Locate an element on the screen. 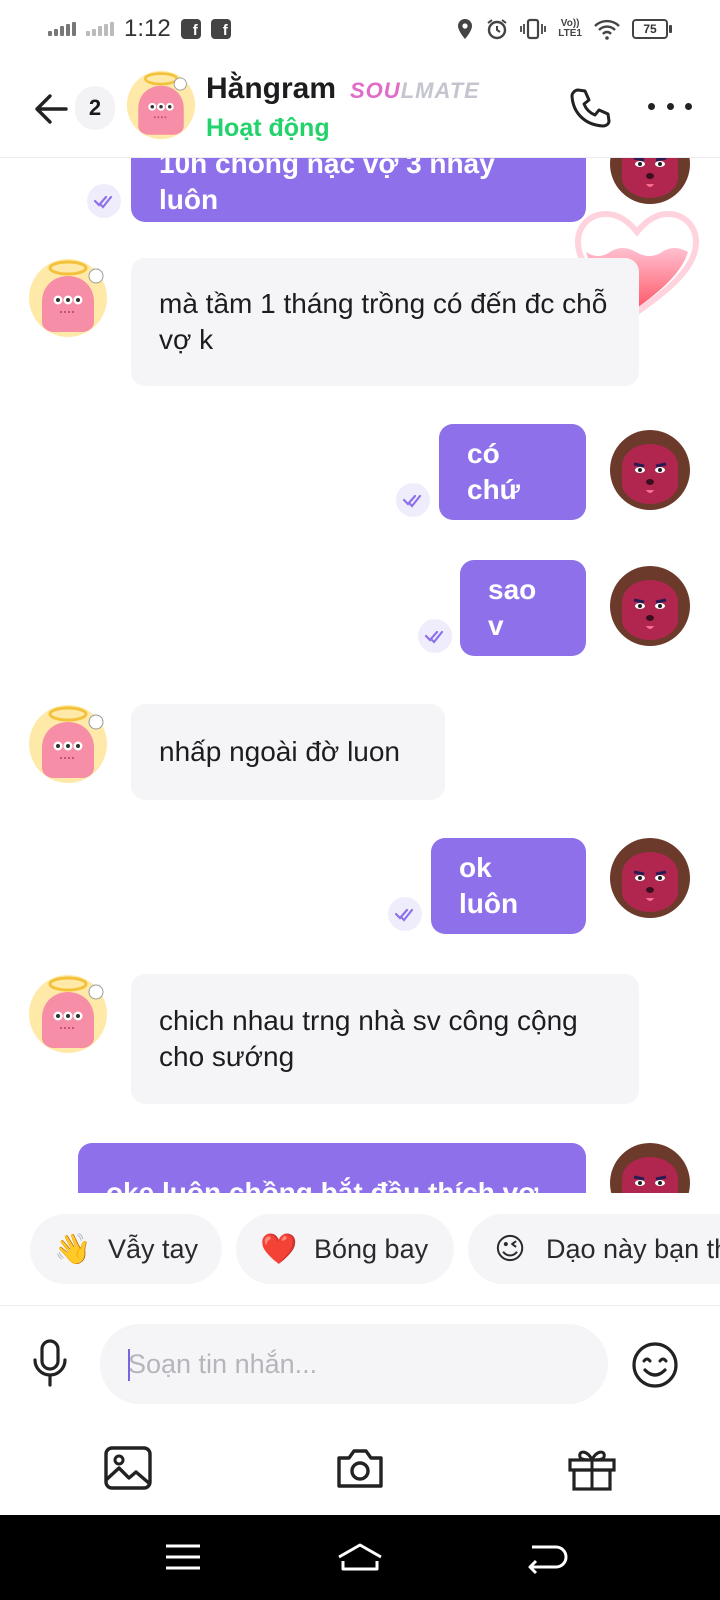 The width and height of the screenshot is (720, 1600). message-text: oke luôn chồng bắt đầu thích vợ is located at coordinates (322, 1185).